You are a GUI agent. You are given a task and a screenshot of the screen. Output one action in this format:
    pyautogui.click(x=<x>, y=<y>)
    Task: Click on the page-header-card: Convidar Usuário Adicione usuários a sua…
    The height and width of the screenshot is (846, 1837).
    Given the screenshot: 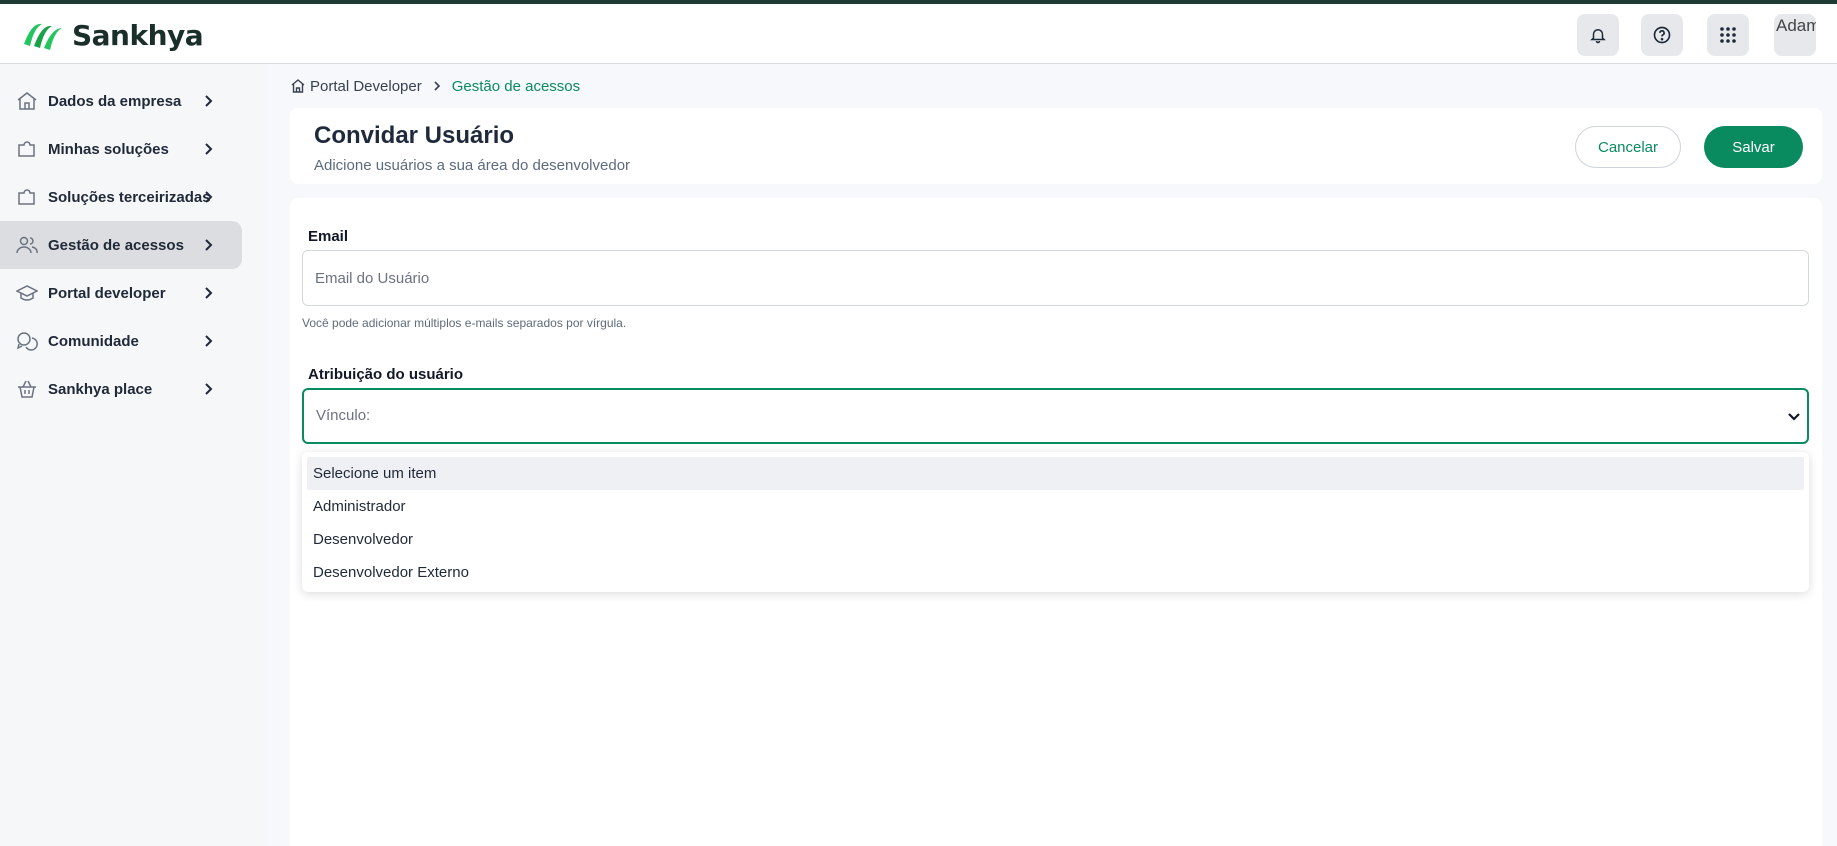 What is the action you would take?
    pyautogui.click(x=1056, y=146)
    